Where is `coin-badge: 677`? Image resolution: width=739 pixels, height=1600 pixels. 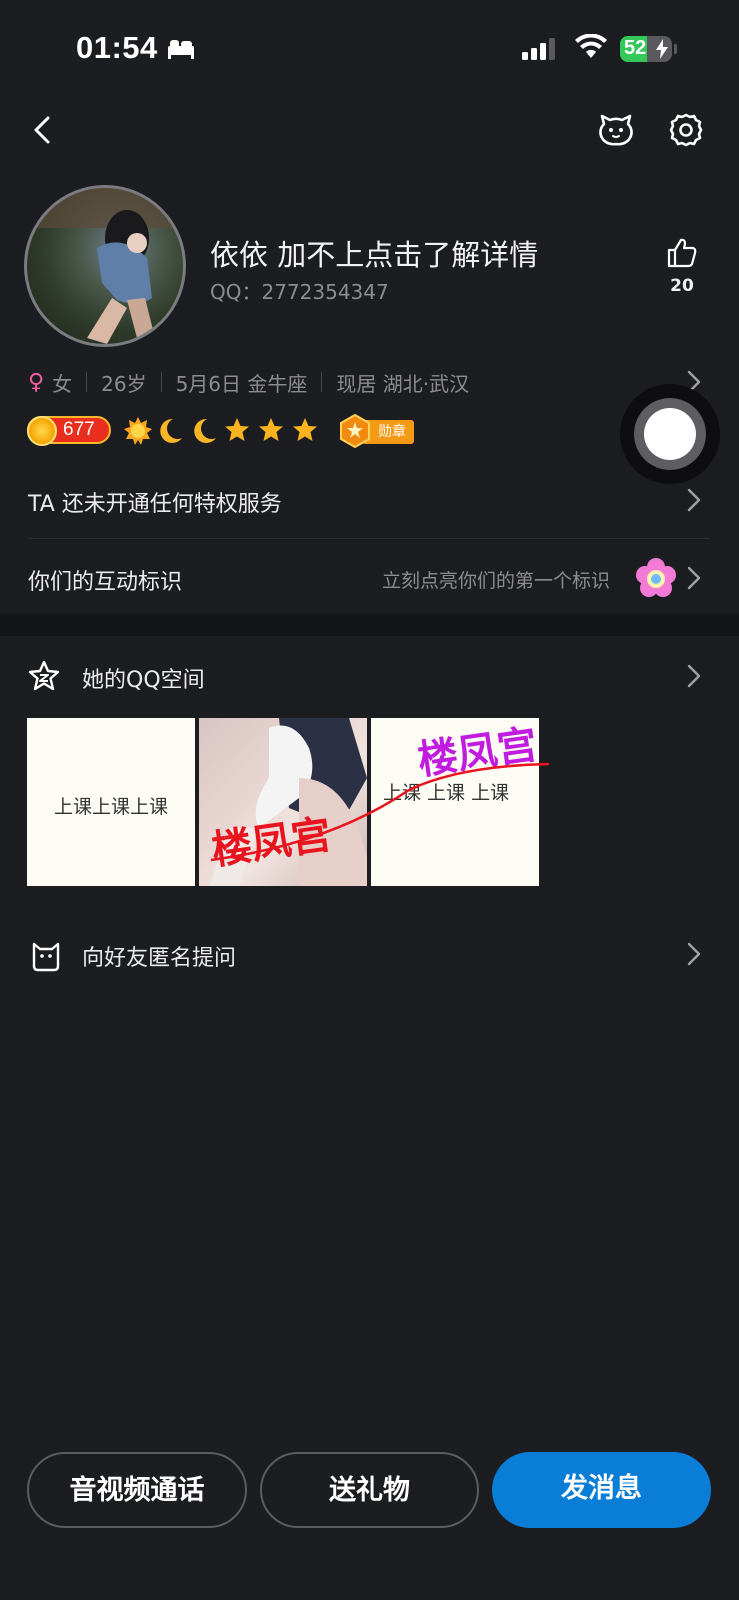
coin-badge: 677 is located at coordinates (69, 431).